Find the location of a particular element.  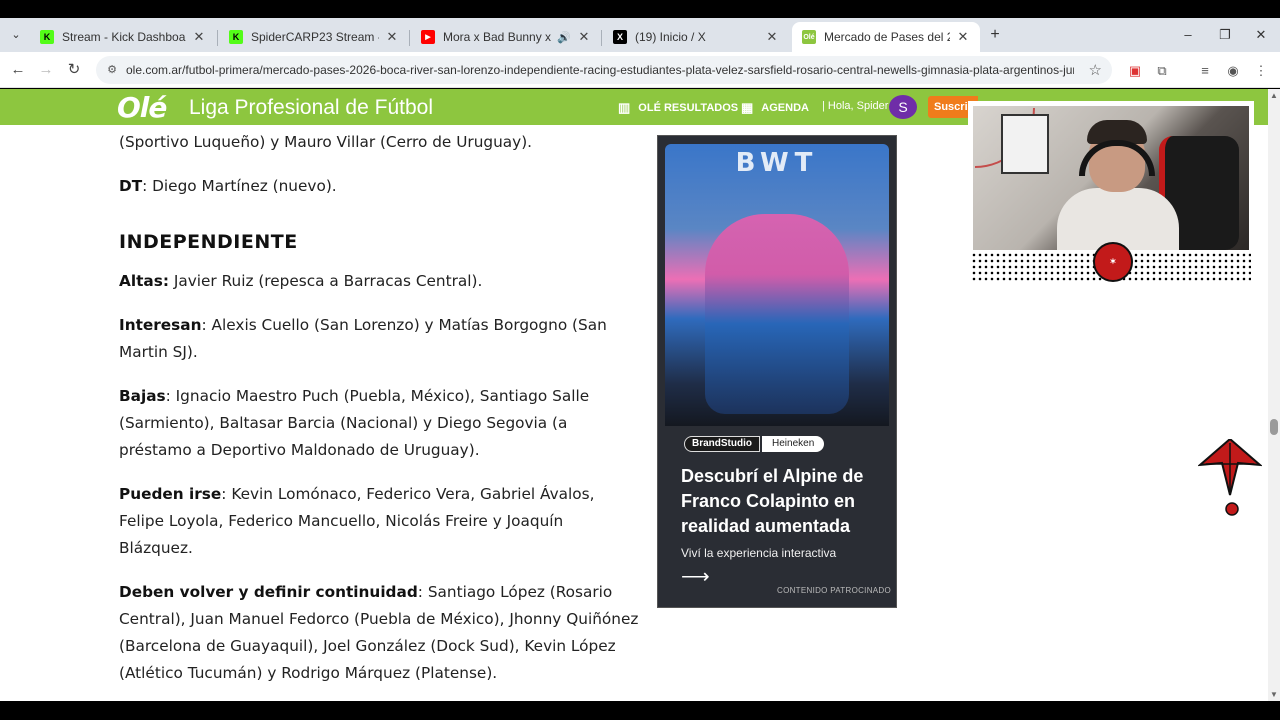

arrow-right-icon: ⟶ is located at coordinates (695, 576).